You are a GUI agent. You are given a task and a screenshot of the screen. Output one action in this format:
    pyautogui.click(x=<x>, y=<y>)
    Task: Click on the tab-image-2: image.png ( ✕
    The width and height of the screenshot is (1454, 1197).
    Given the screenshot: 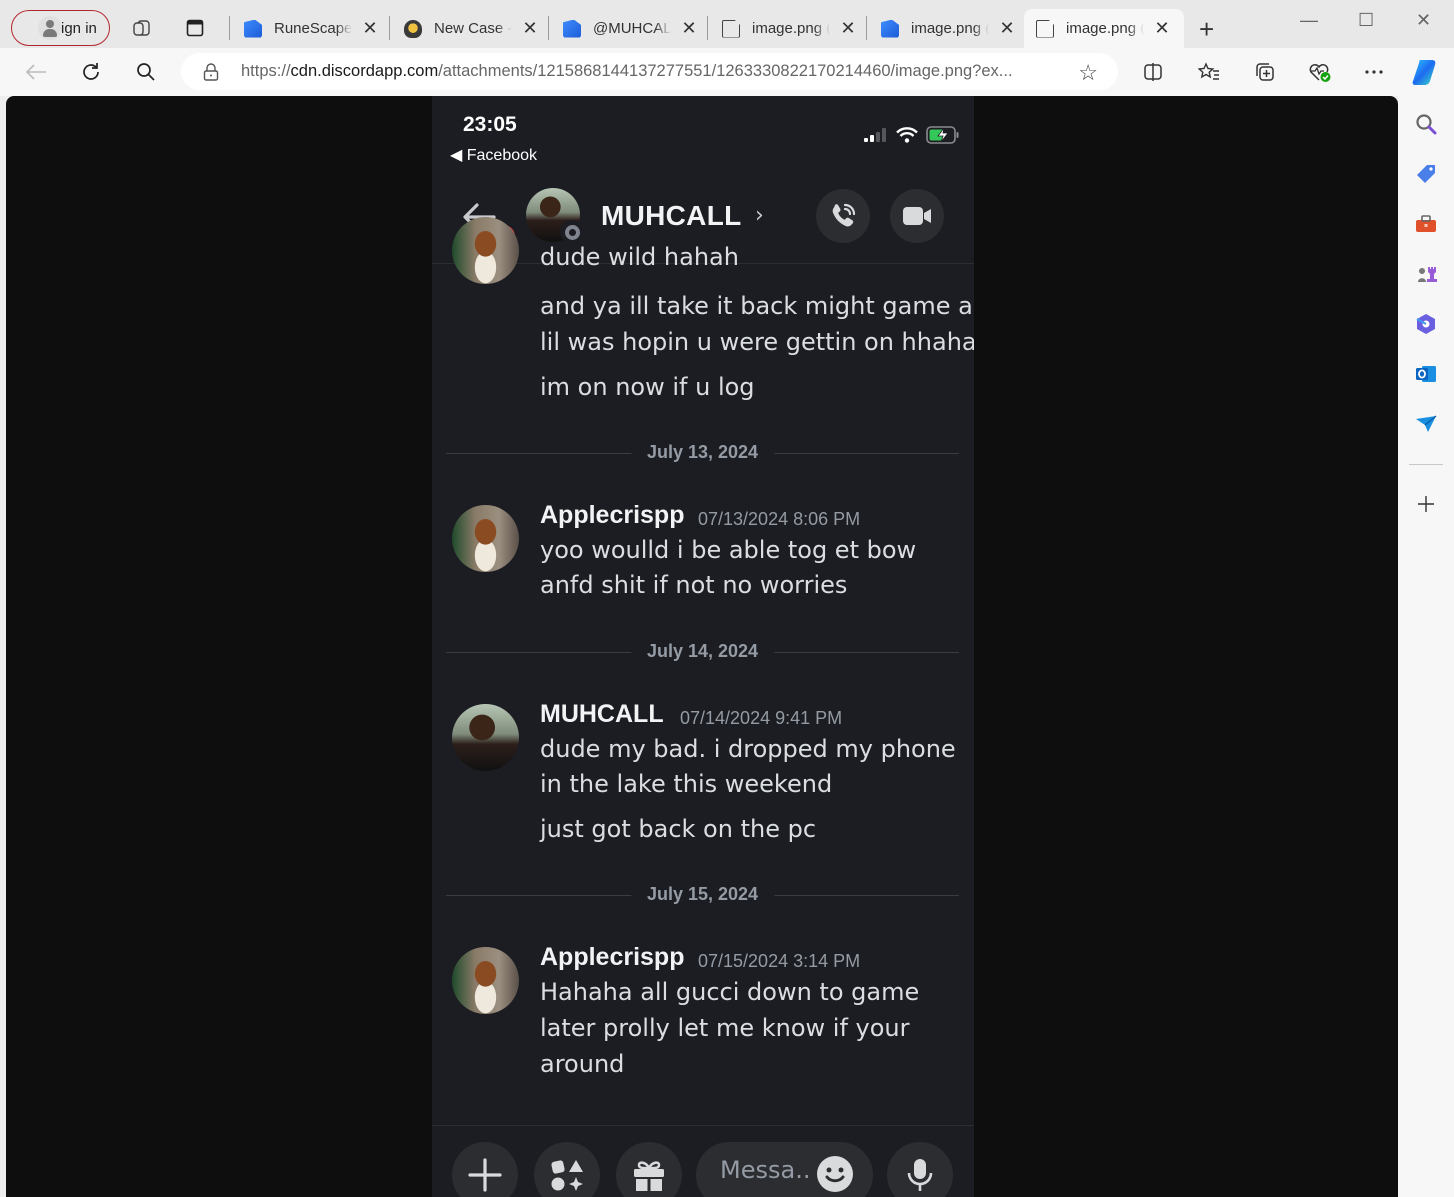 What is the action you would take?
    pyautogui.click(x=947, y=28)
    